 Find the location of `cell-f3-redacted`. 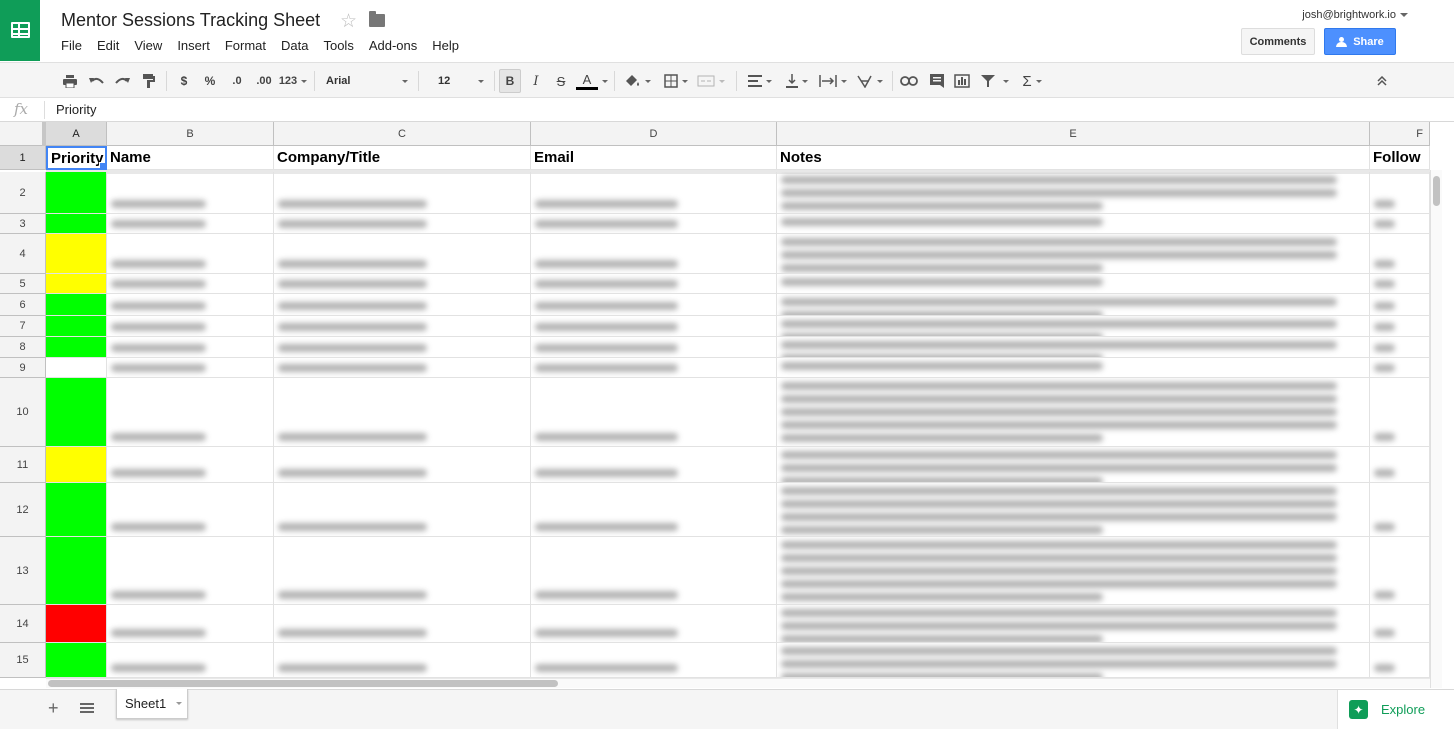

cell-f3-redacted is located at coordinates (1400, 224).